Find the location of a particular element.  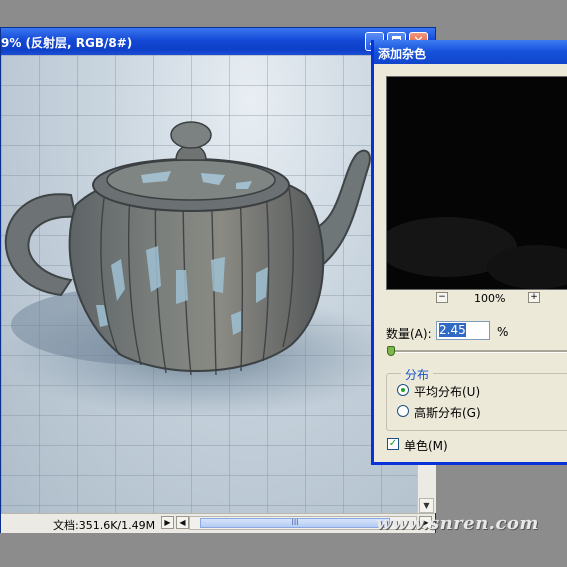

watermark: www.snren.com is located at coordinates (457, 523).